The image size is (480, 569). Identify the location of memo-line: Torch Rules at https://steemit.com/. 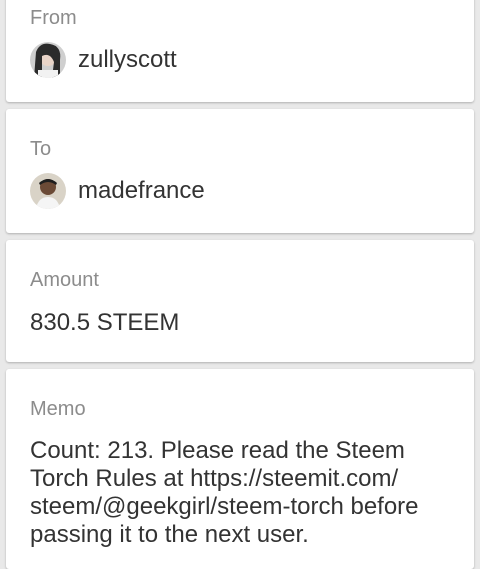
(214, 478).